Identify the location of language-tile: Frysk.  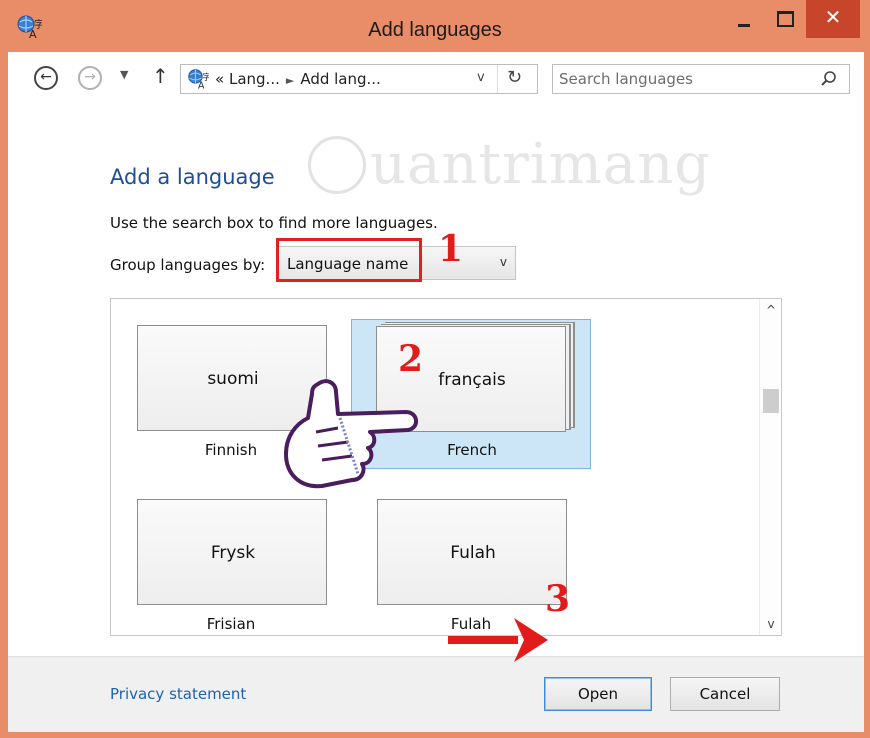
(232, 552).